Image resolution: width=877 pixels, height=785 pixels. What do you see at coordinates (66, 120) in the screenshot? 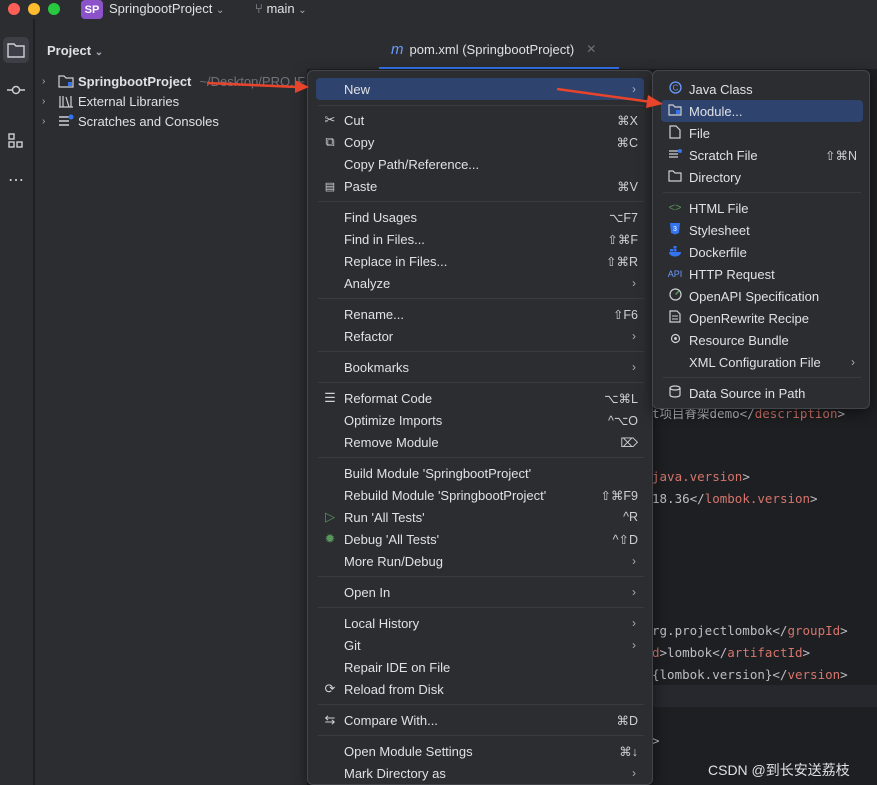
I see `scratches-icon` at bounding box center [66, 120].